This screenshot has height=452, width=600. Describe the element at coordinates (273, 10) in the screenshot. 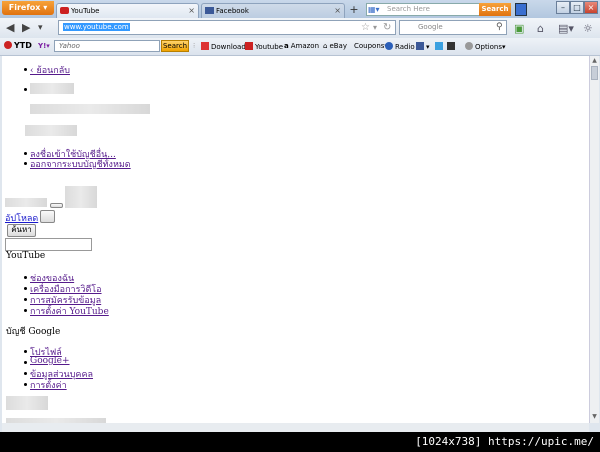

I see `tab-facebook: Facebook ×` at that location.